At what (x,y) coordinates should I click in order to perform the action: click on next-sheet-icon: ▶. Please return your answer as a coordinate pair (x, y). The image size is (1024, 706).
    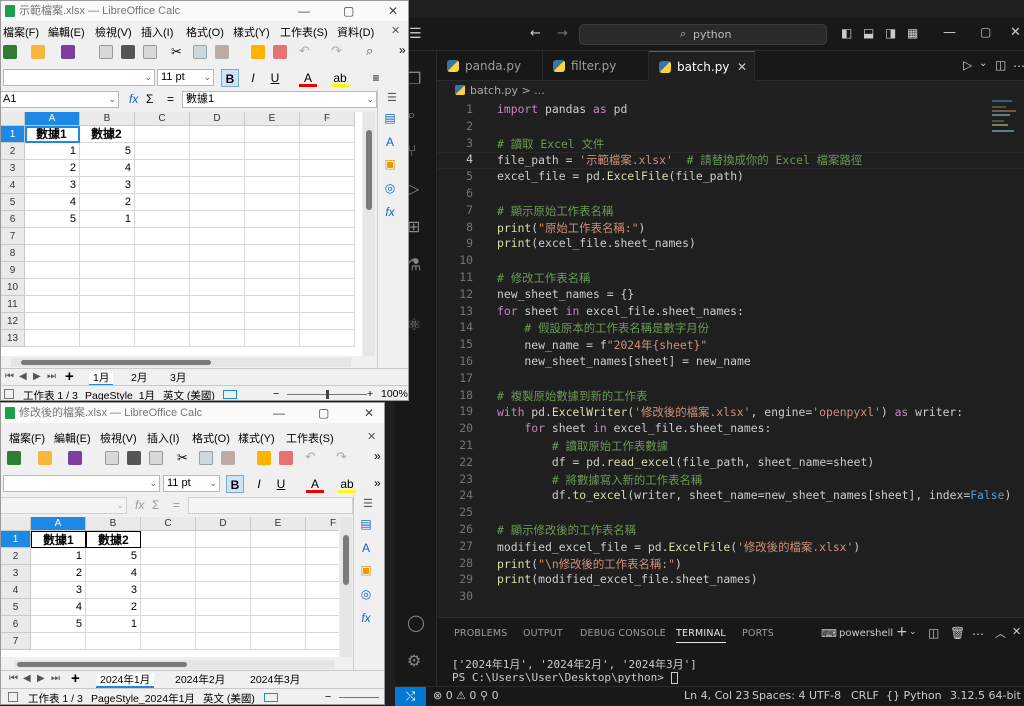
    Looking at the image, I should click on (41, 678).